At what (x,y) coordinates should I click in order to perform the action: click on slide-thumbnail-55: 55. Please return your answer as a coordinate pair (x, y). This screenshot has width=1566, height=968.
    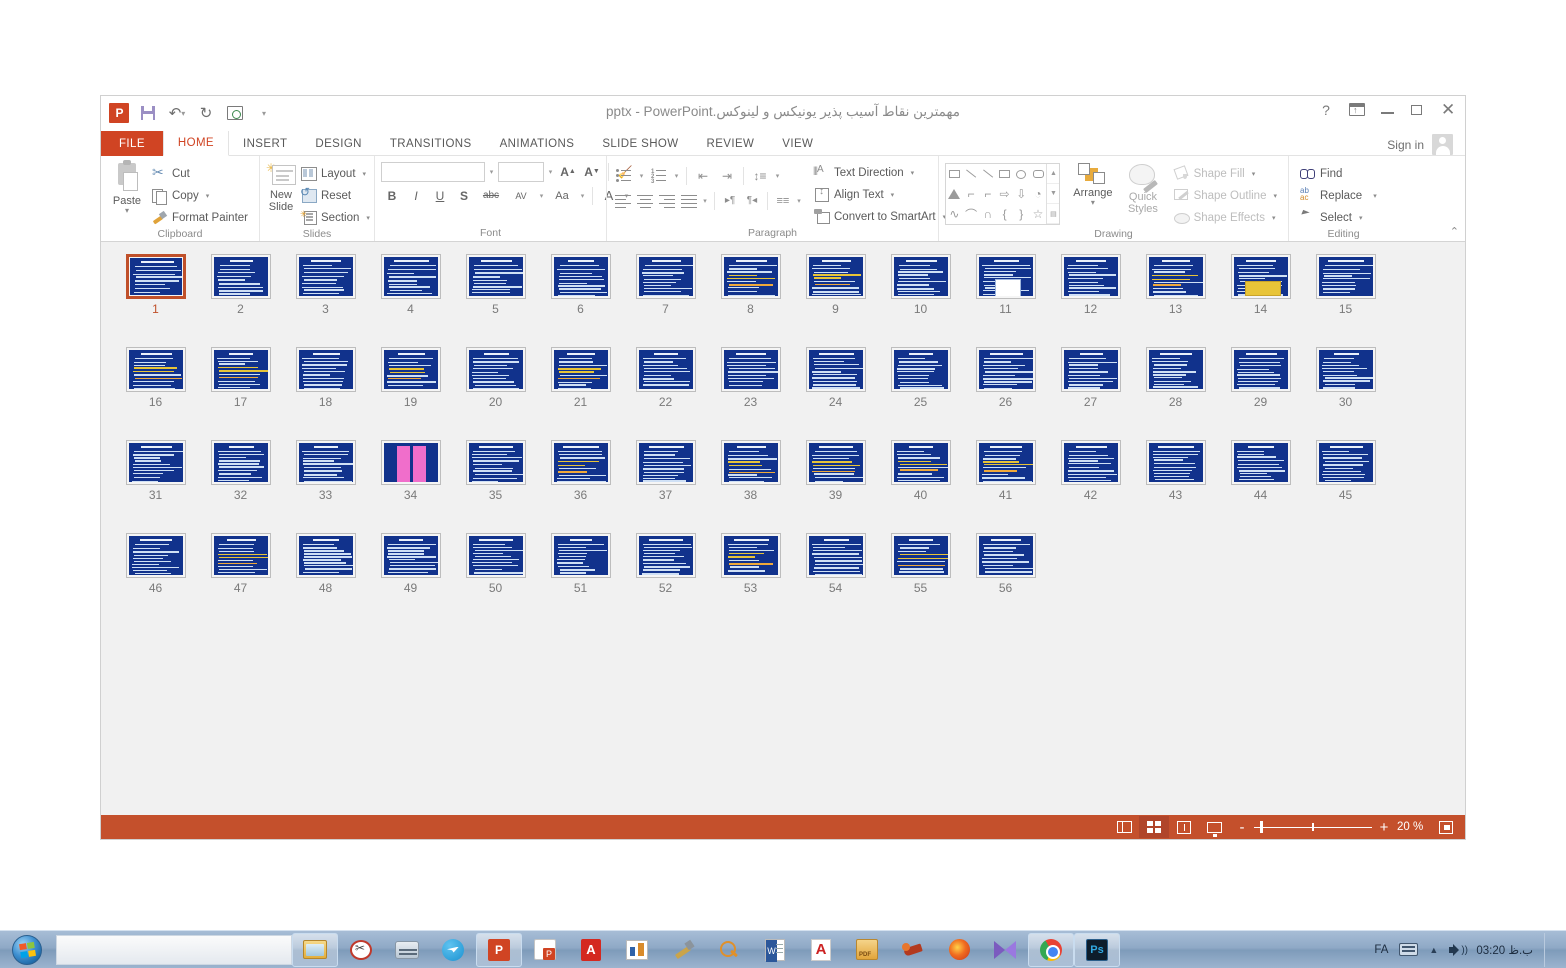
    Looking at the image, I should click on (920, 564).